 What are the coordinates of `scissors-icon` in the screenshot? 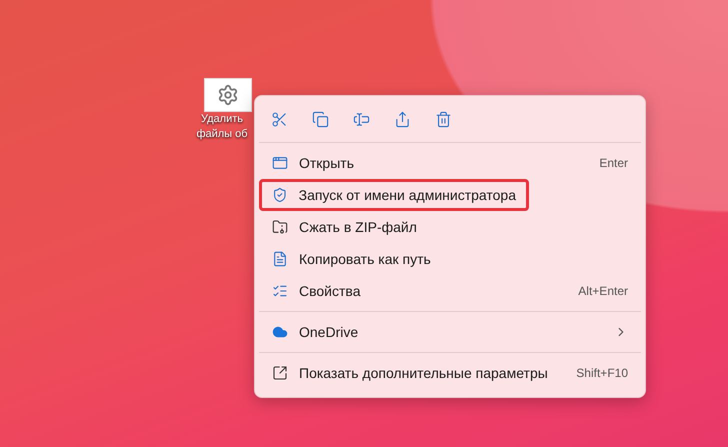 It's located at (279, 119).